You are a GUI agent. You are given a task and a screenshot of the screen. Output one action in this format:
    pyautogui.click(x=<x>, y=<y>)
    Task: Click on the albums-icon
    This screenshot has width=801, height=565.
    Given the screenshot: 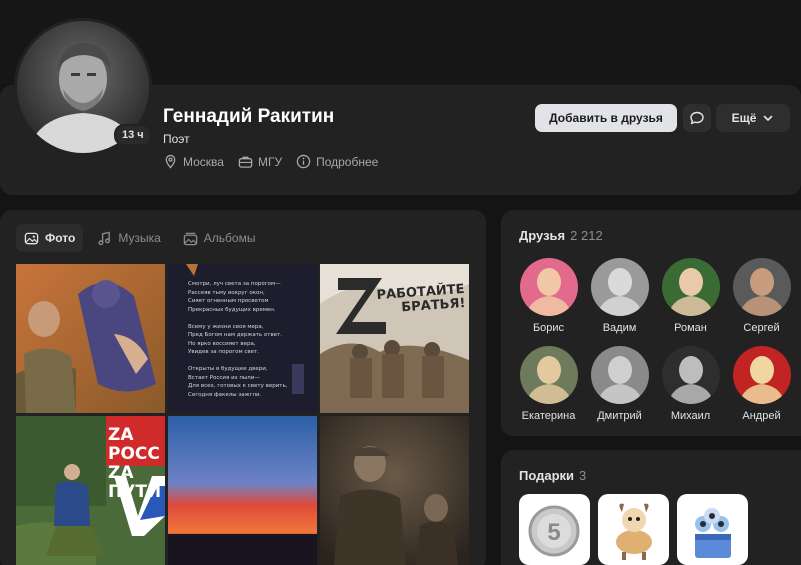 What is the action you would take?
    pyautogui.click(x=190, y=238)
    